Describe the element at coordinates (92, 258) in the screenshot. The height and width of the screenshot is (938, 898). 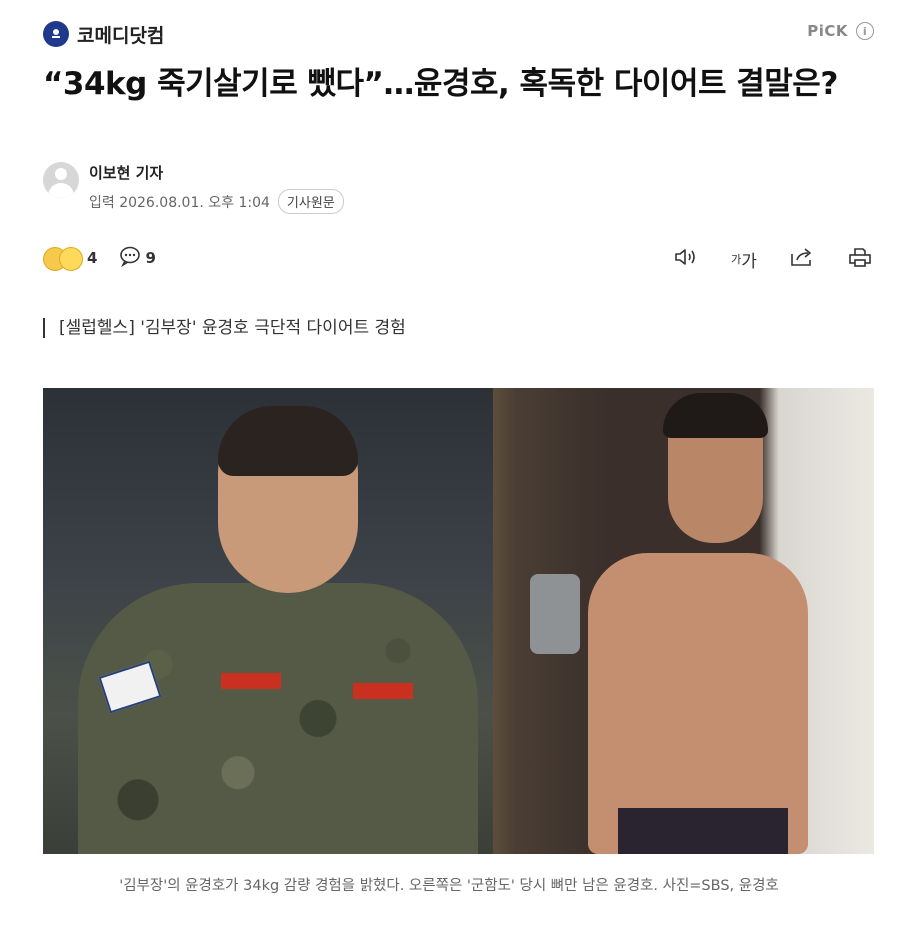
I see `reaction-count: 4` at that location.